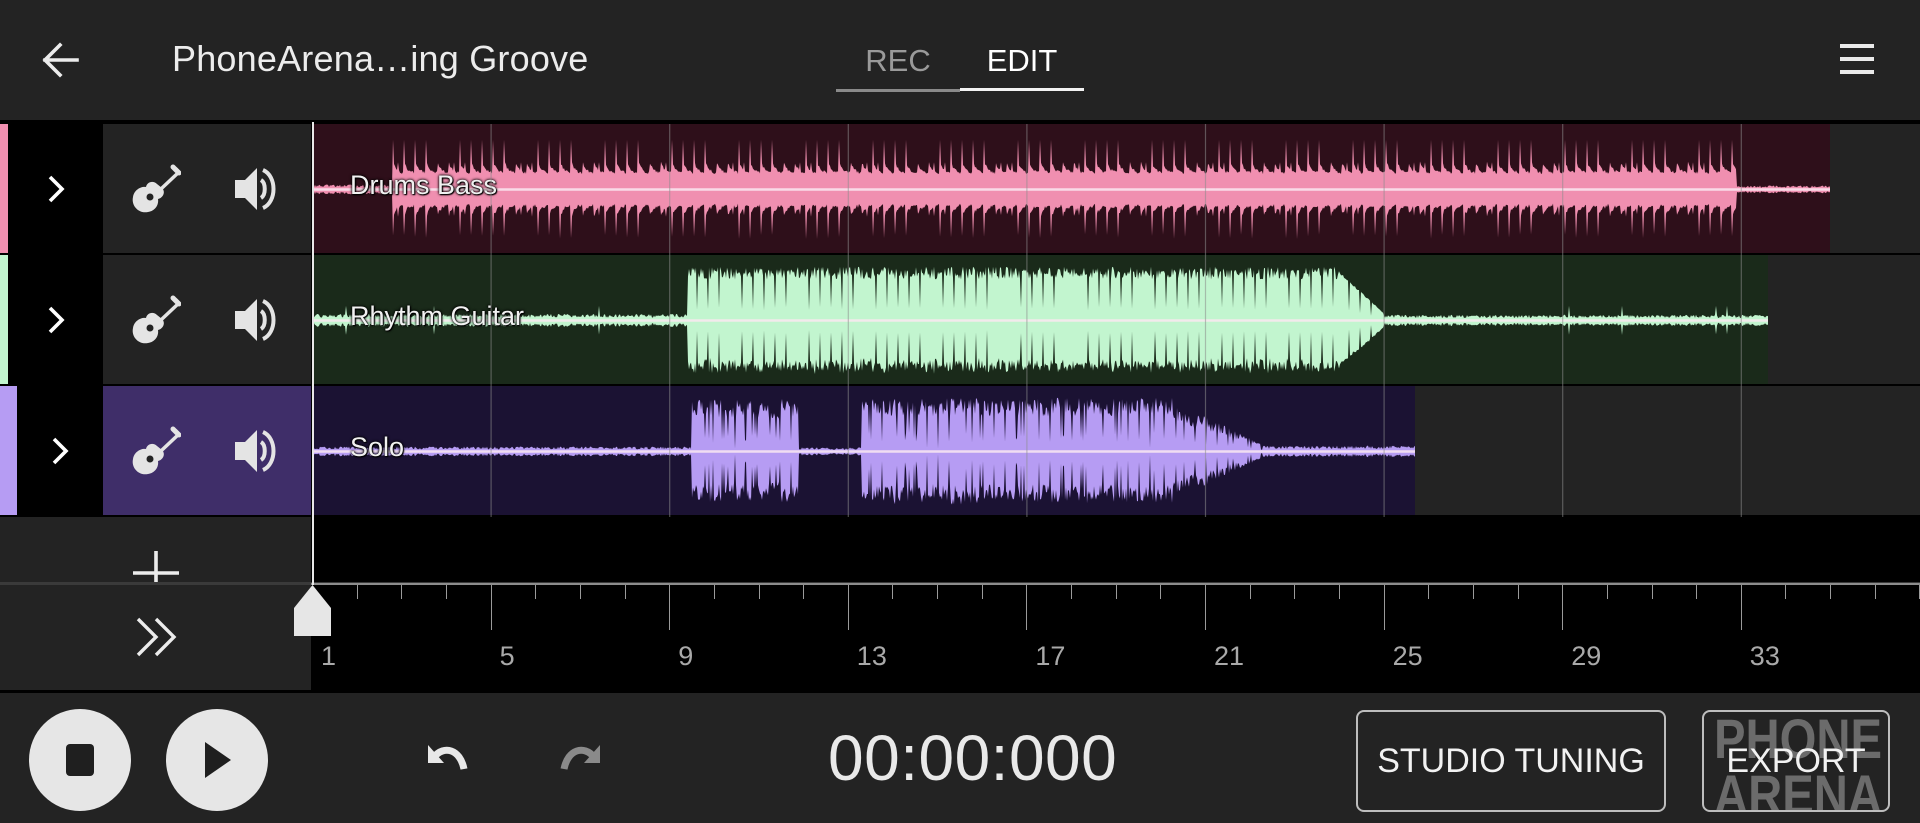 This screenshot has width=1920, height=823. I want to click on redo-icon, so click(580, 757).